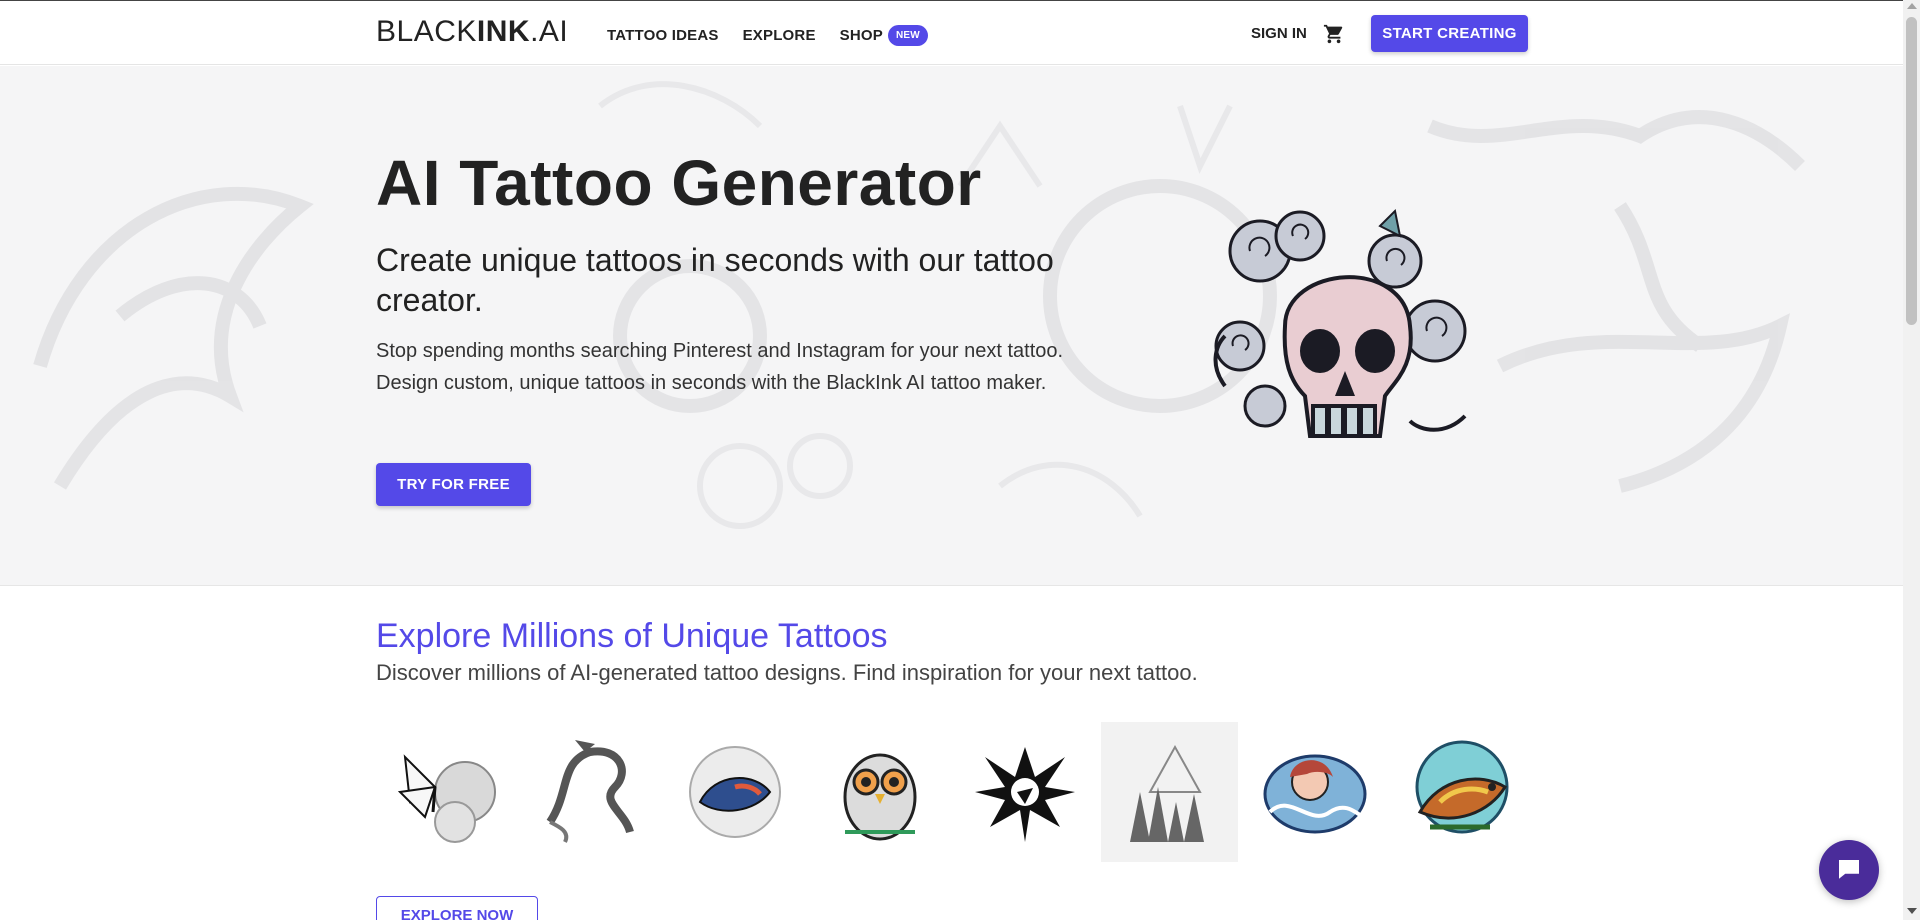 Image resolution: width=1920 pixels, height=920 pixels. Describe the element at coordinates (1169, 792) in the screenshot. I see `mountain-forest-tattoo-icon` at that location.